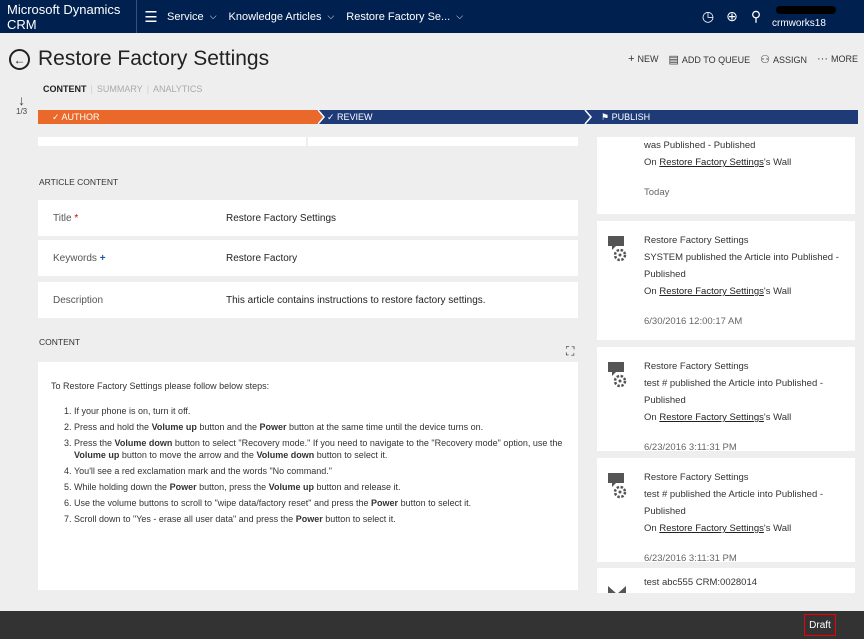 Image resolution: width=864 pixels, height=639 pixels. Describe the element at coordinates (308, 258) in the screenshot. I see `keywords-field: Keywords + Restore Factory` at that location.